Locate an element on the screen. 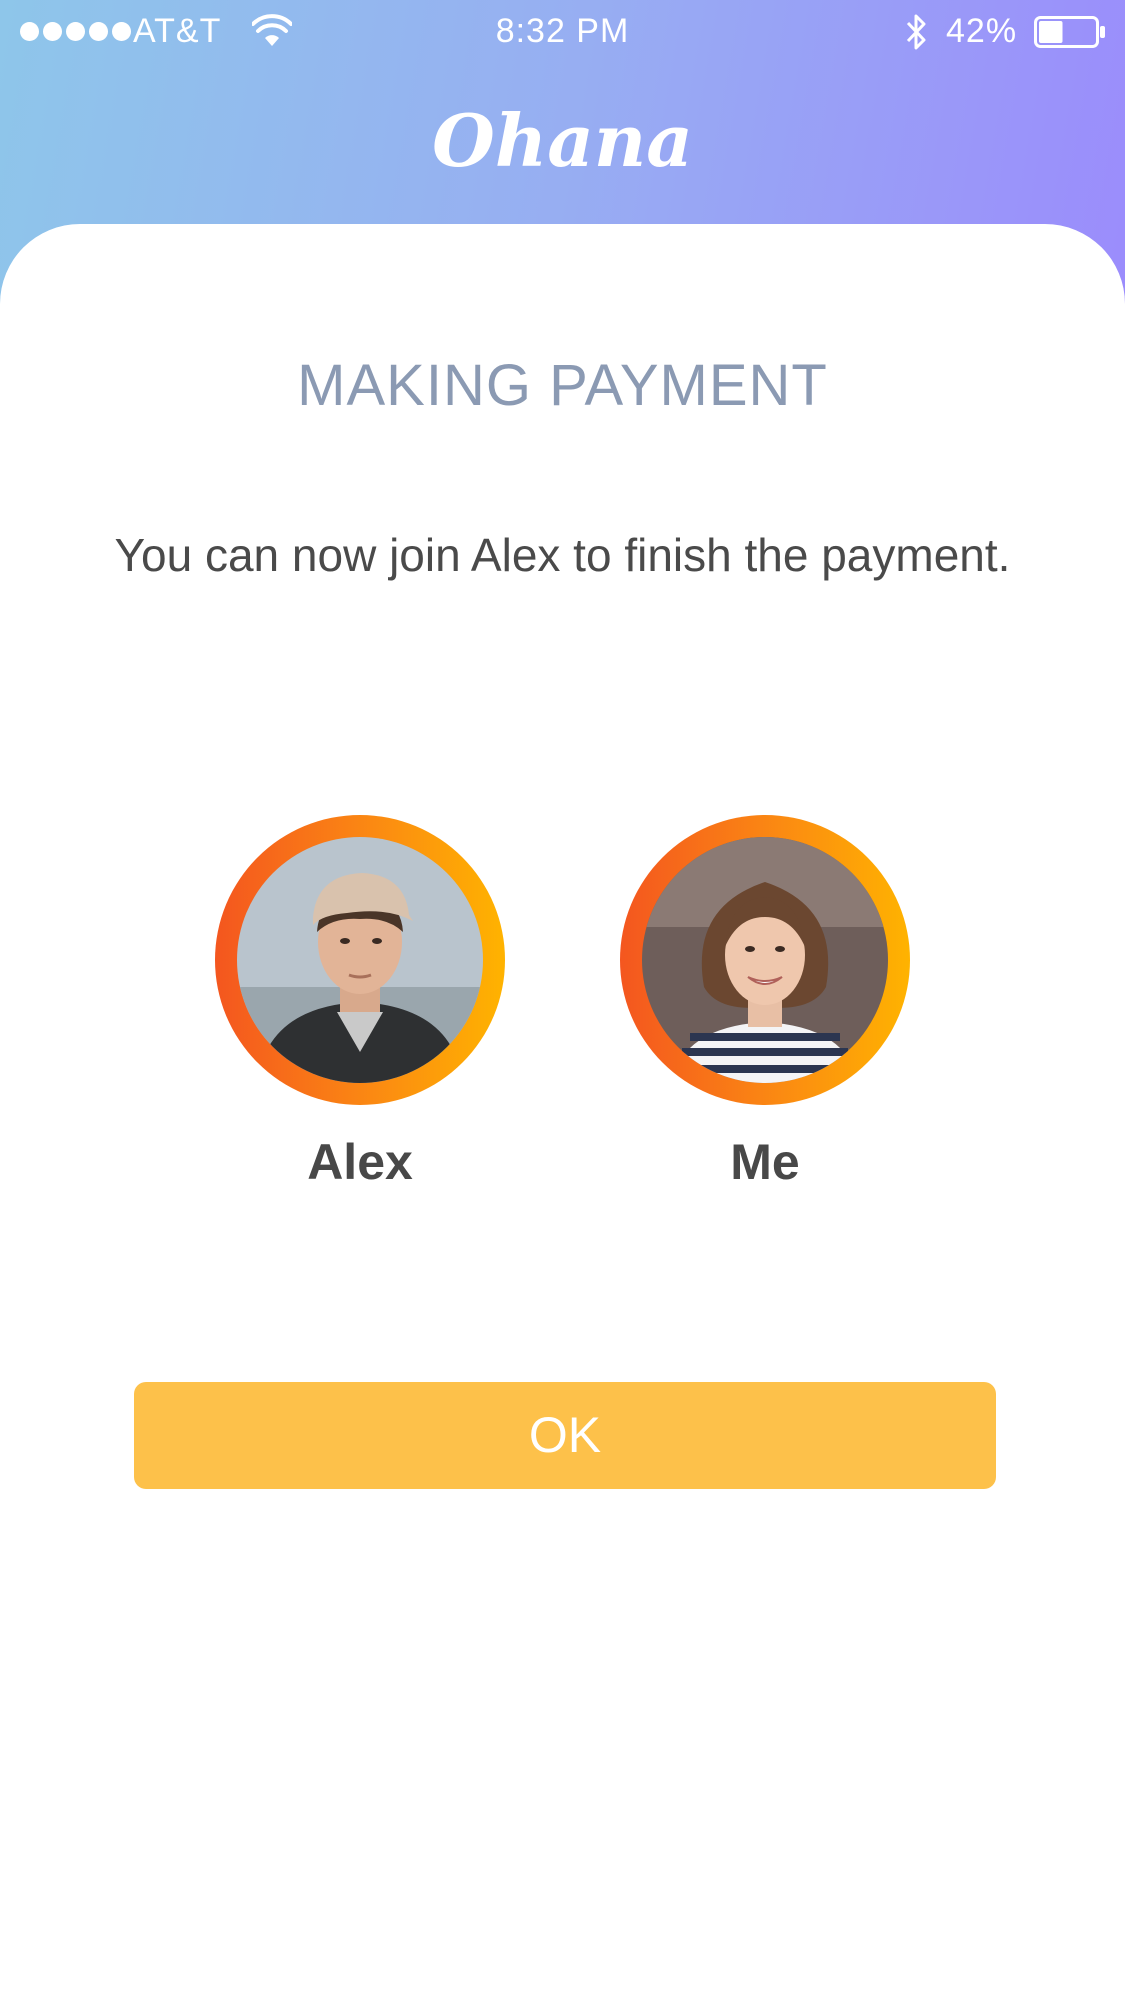  ok-button: OK is located at coordinates (565, 1435).